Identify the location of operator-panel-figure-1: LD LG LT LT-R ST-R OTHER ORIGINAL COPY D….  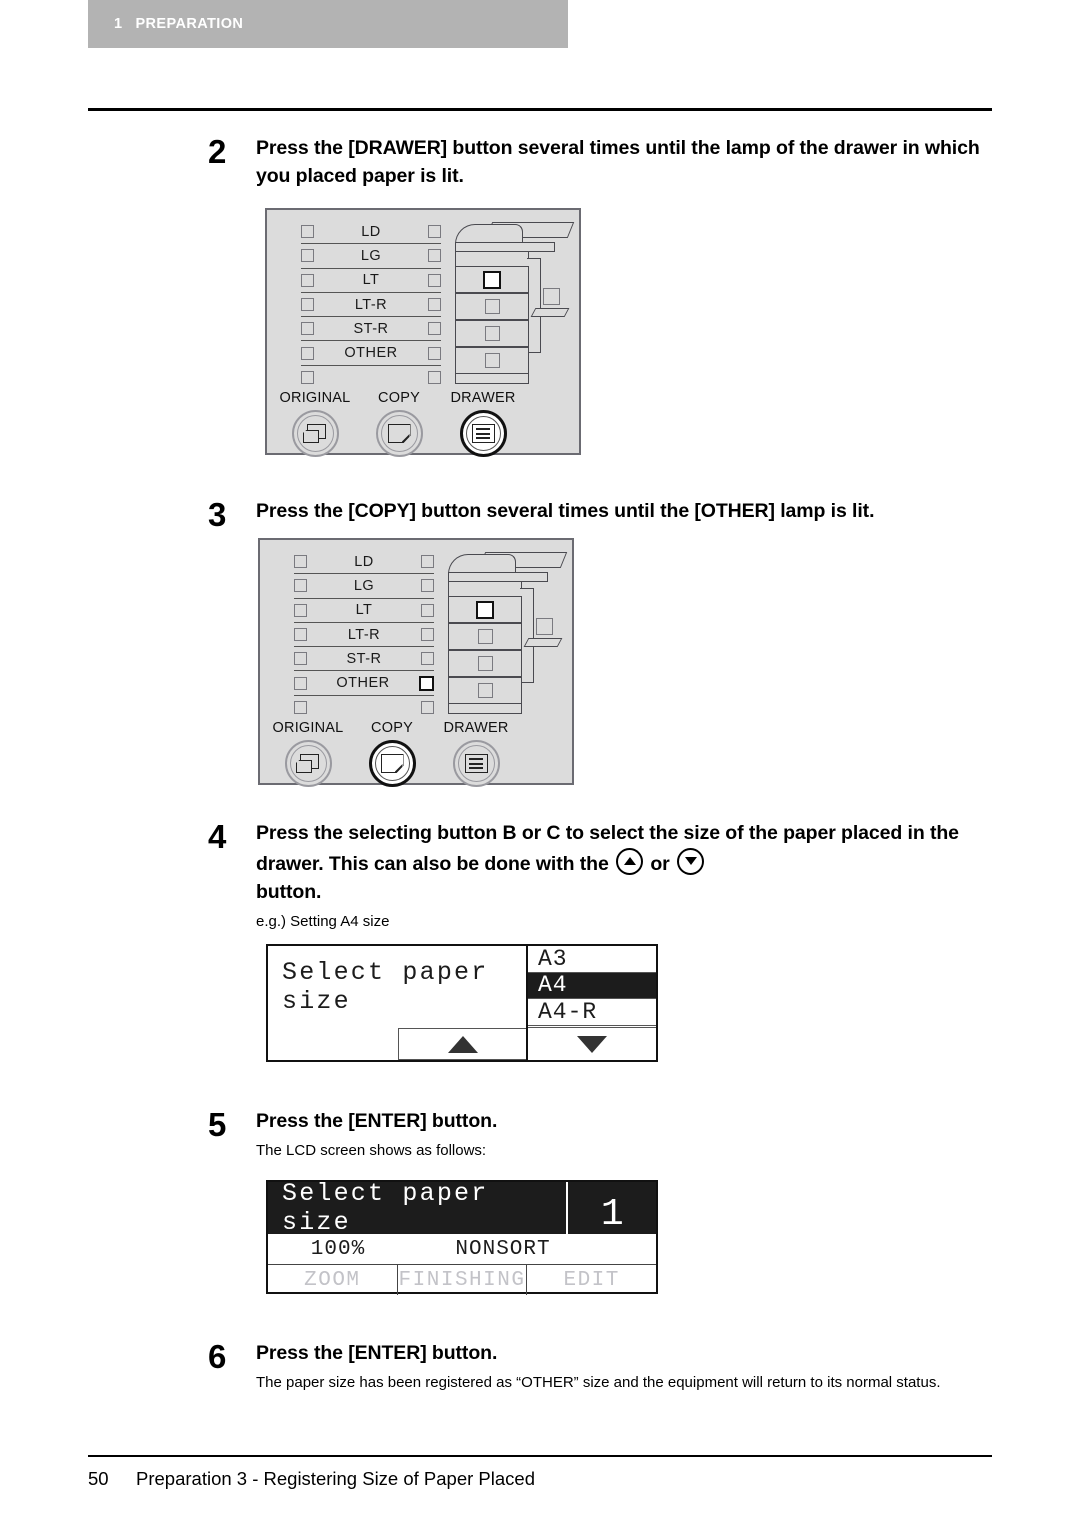
(423, 332).